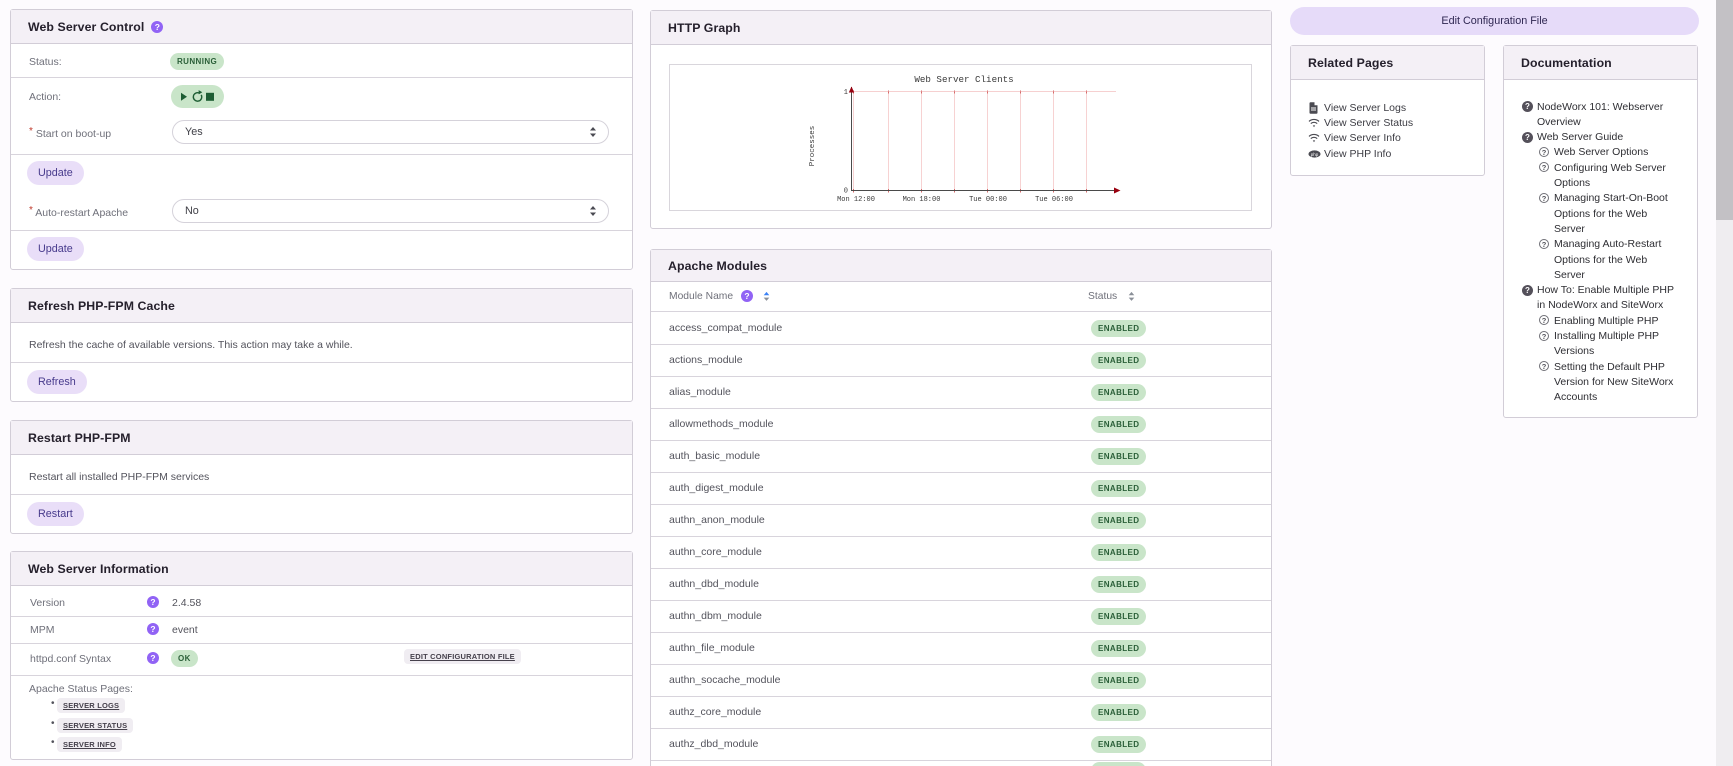 This screenshot has height=766, width=1733. Describe the element at coordinates (1315, 154) in the screenshot. I see `svg-text: php` at that location.